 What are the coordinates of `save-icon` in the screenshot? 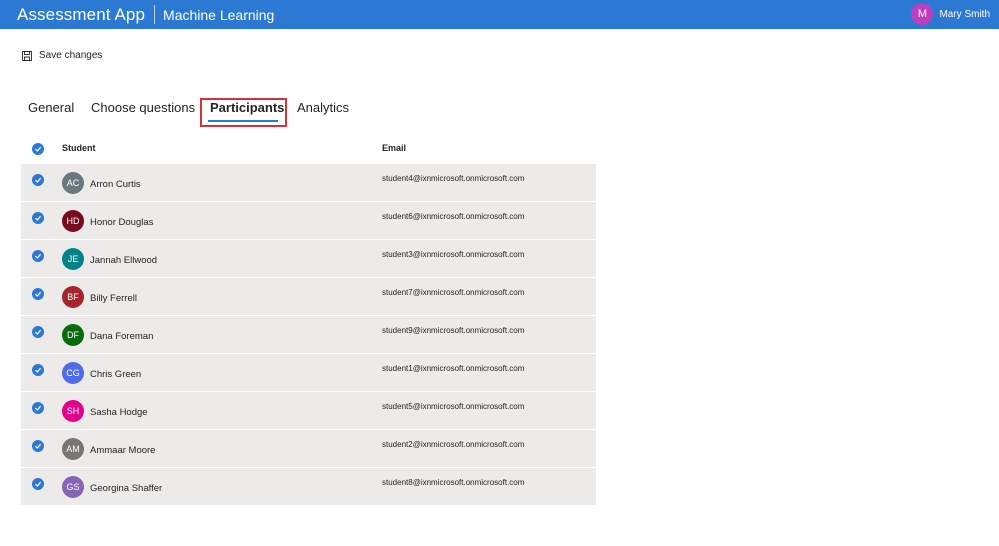 It's located at (27, 55).